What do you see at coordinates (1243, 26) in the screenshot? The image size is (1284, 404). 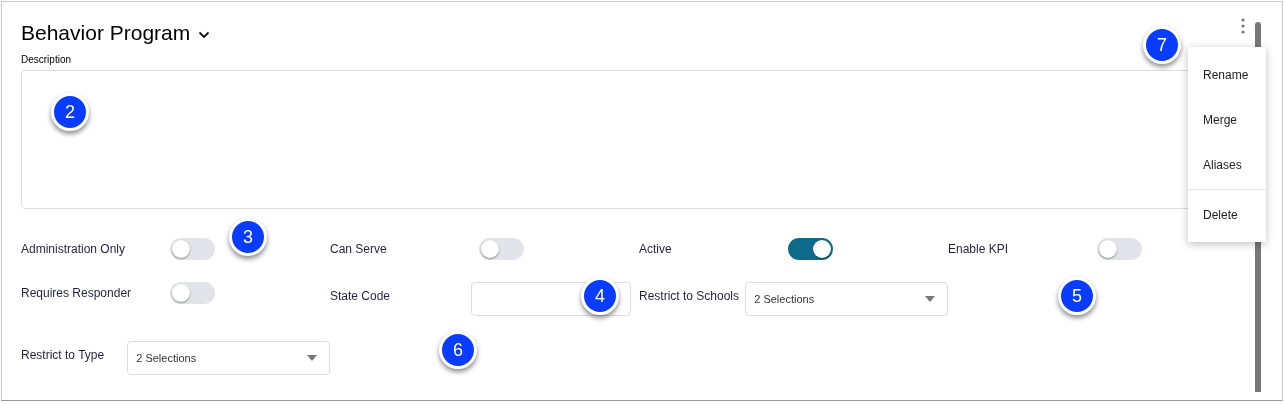 I see `more-options-icon` at bounding box center [1243, 26].